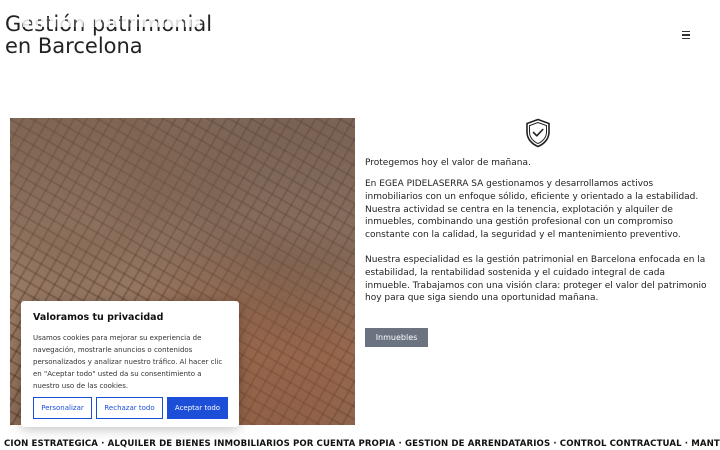 This screenshot has width=720, height=450. What do you see at coordinates (538, 133) in the screenshot?
I see `shield-check-icon` at bounding box center [538, 133].